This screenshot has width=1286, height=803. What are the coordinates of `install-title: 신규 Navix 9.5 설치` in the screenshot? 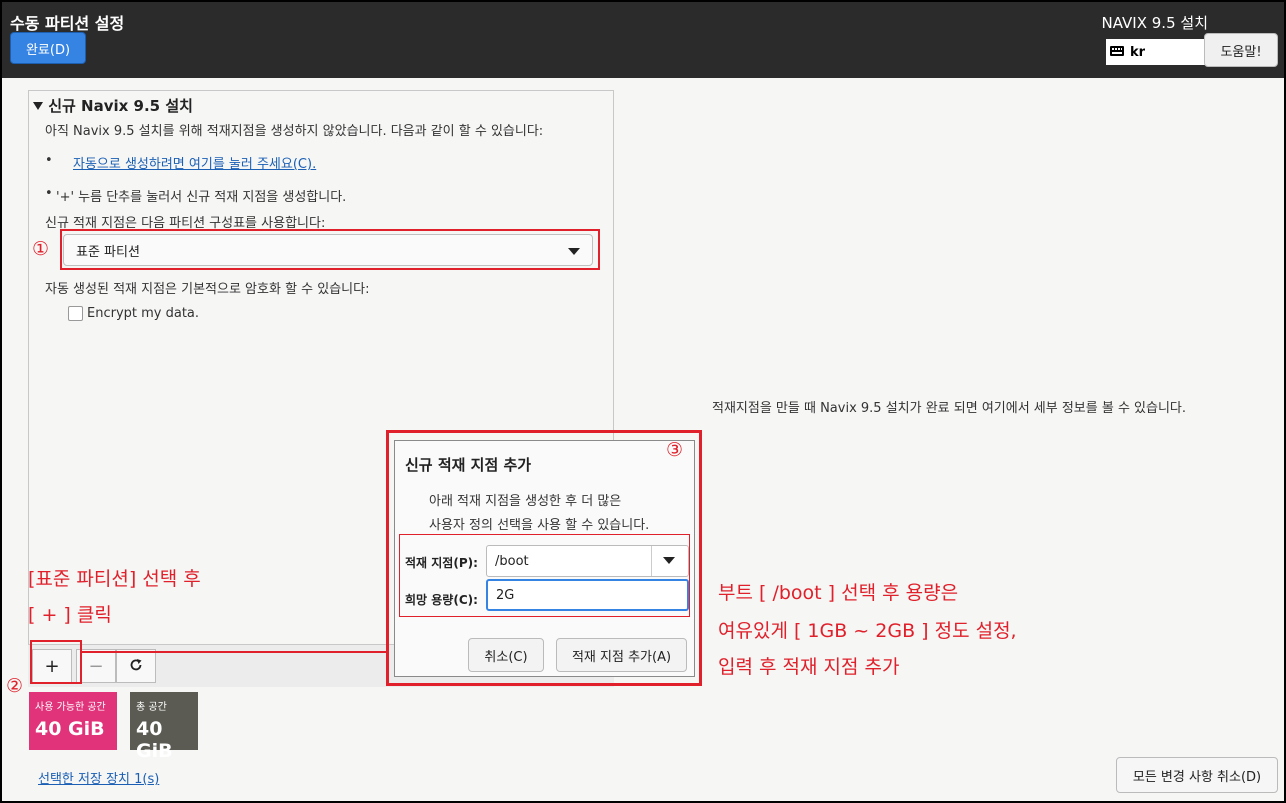 It's located at (120, 106).